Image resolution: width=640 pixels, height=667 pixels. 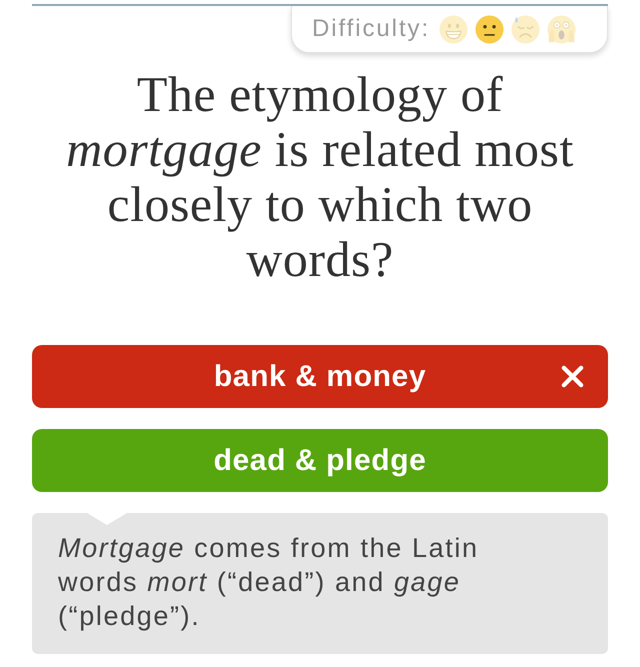 I want to click on answer-button: bank & money, so click(x=320, y=376).